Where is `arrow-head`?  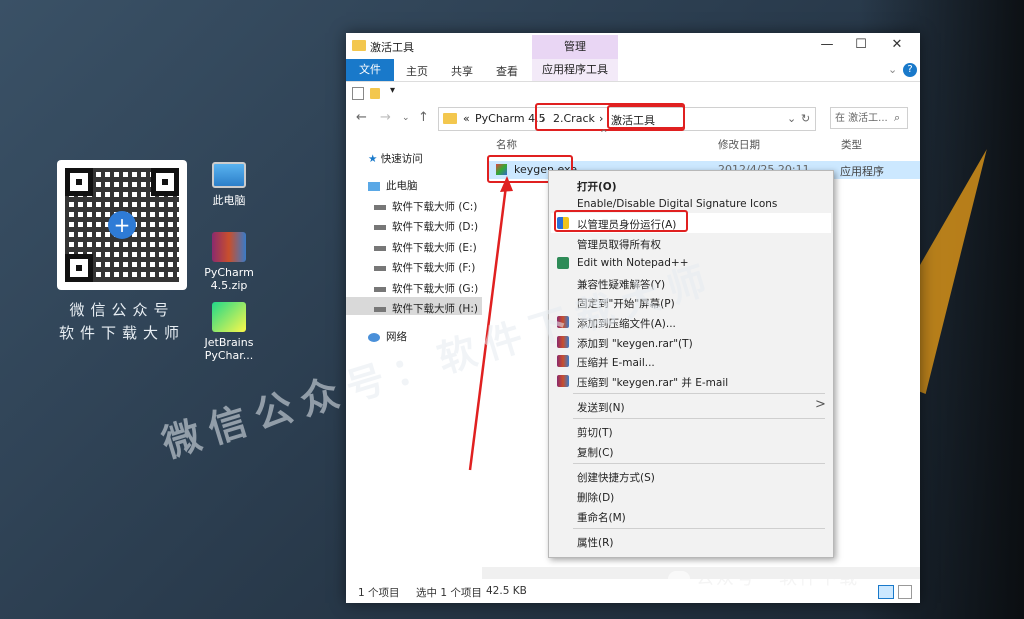 arrow-head is located at coordinates (506, 184).